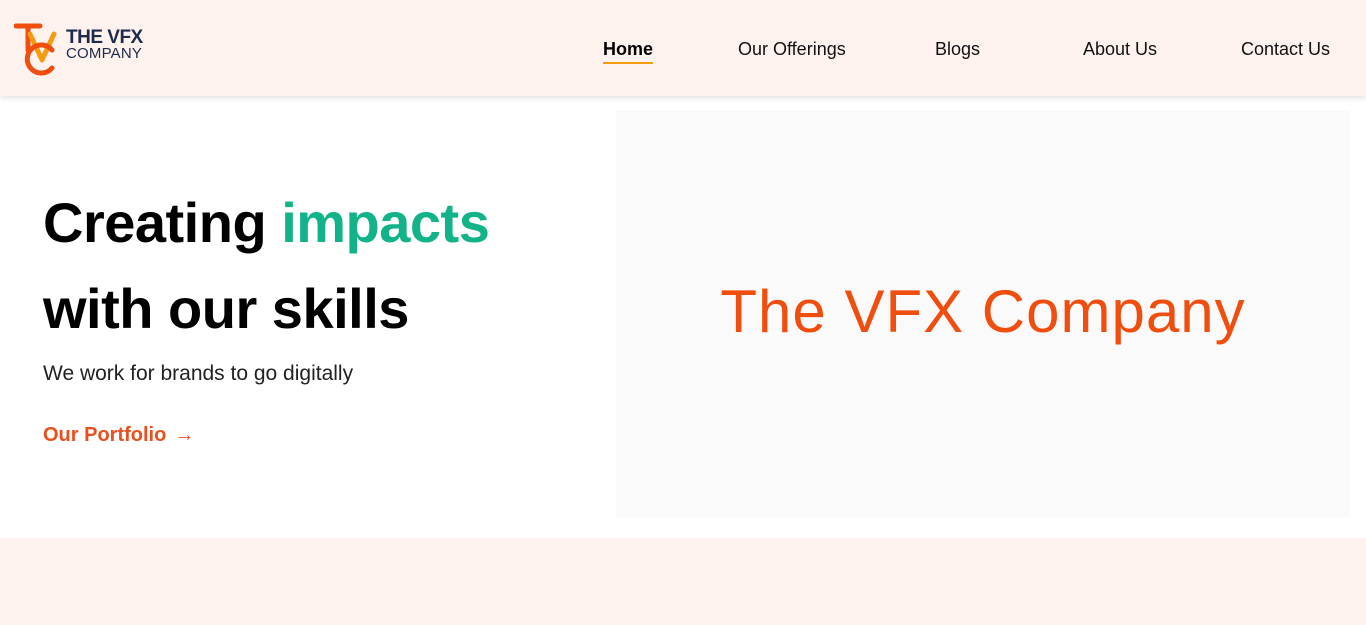 This screenshot has height=625, width=1366. Describe the element at coordinates (198, 373) in the screenshot. I see `hero-subtitle: We work for brands to go digitally` at that location.